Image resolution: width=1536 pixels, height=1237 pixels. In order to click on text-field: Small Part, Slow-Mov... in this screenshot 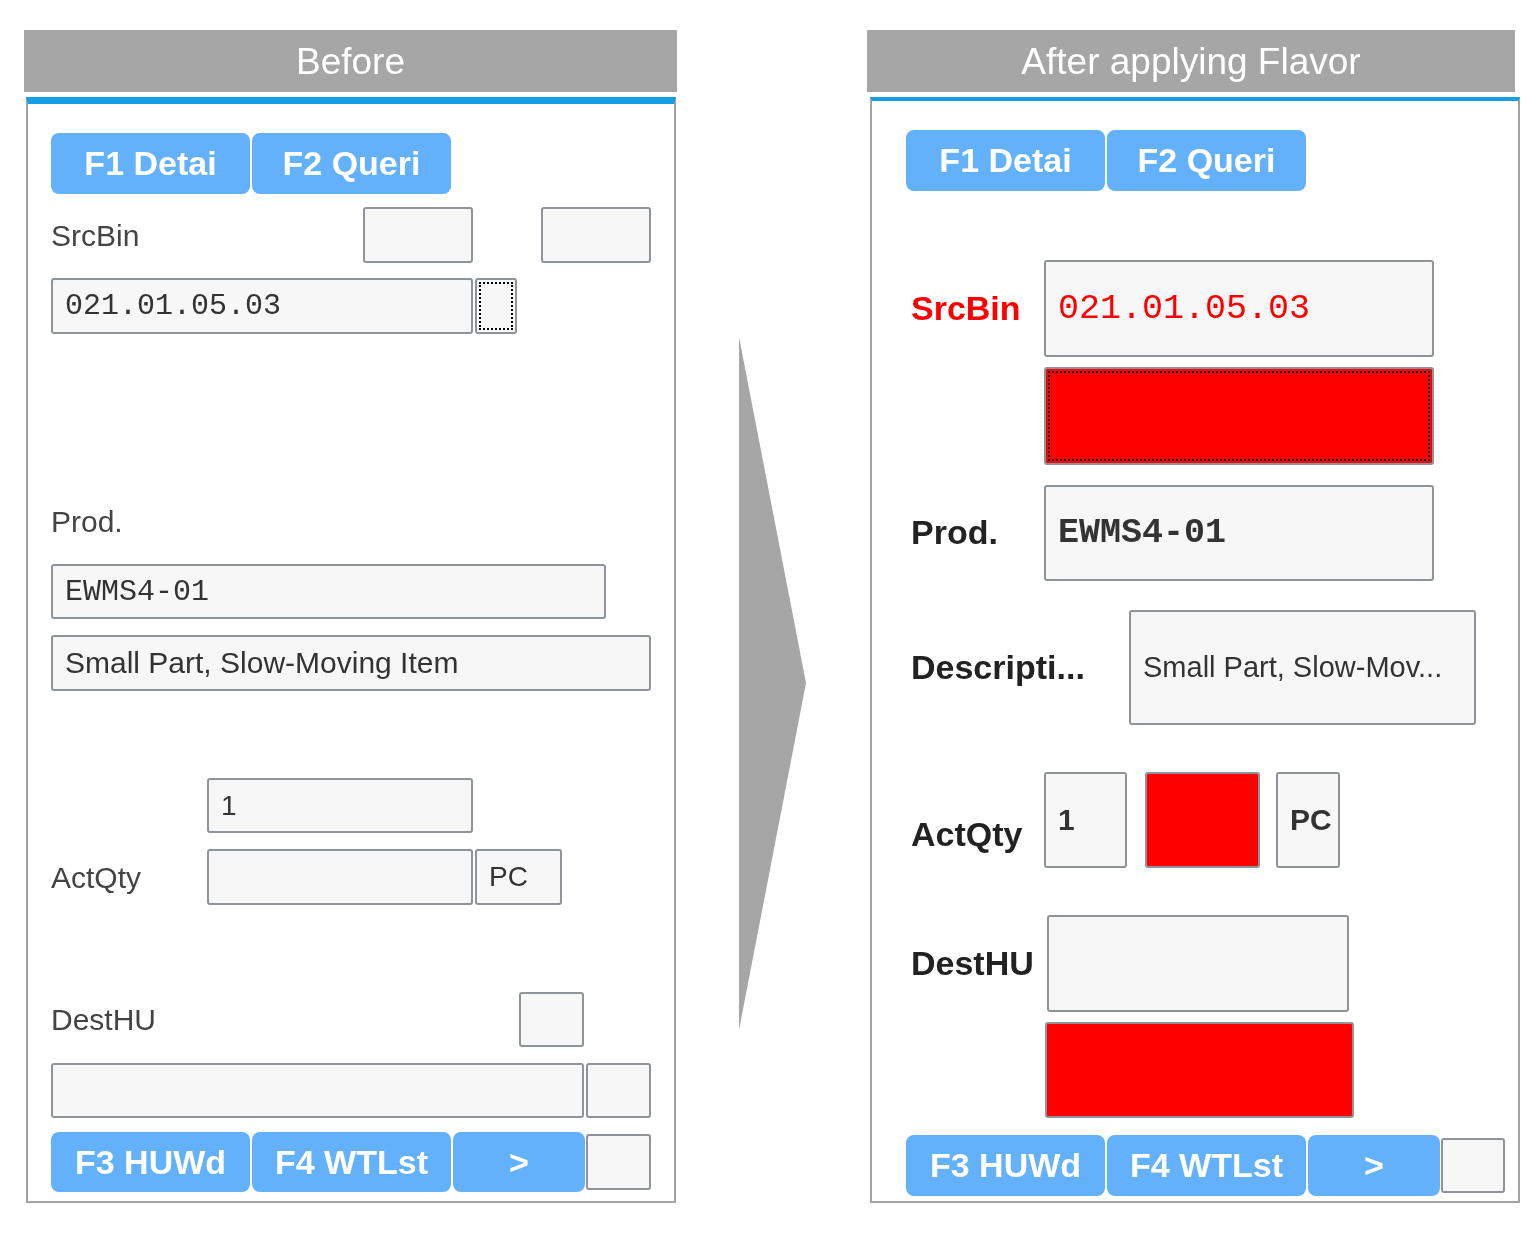, I will do `click(1302, 667)`.